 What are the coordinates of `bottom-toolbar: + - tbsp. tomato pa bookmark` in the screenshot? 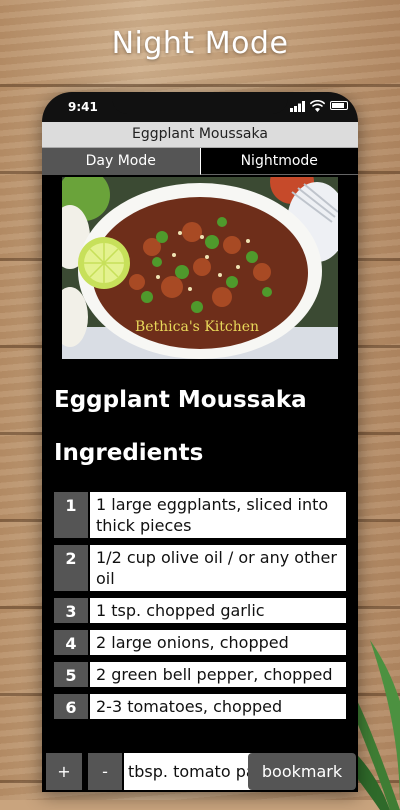 It's located at (200, 770).